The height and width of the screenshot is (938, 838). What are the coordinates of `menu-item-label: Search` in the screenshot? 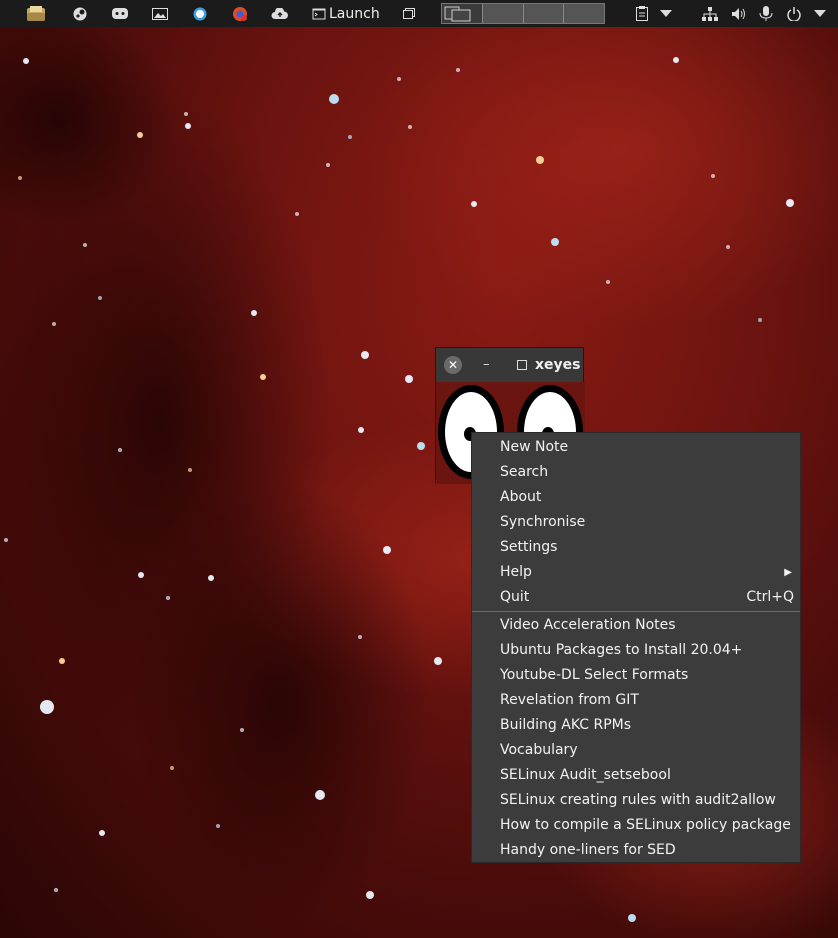 It's located at (524, 472).